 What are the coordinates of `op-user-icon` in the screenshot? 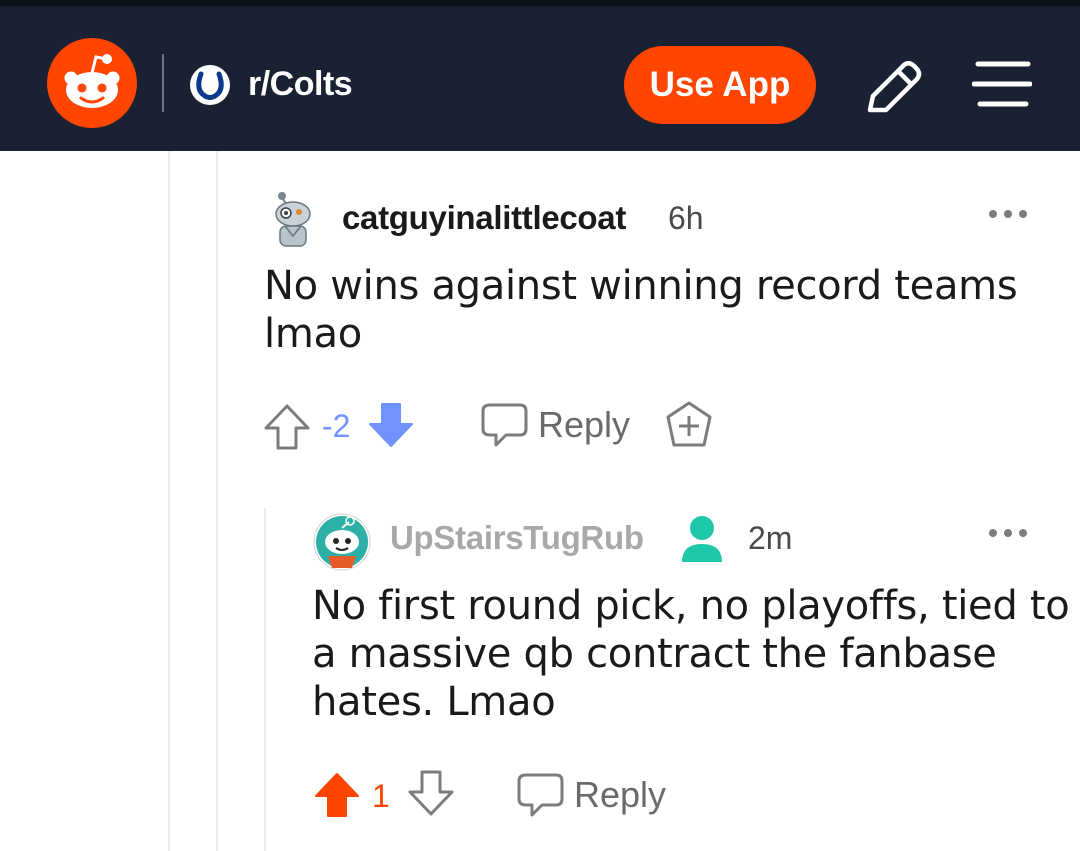 It's located at (702, 539).